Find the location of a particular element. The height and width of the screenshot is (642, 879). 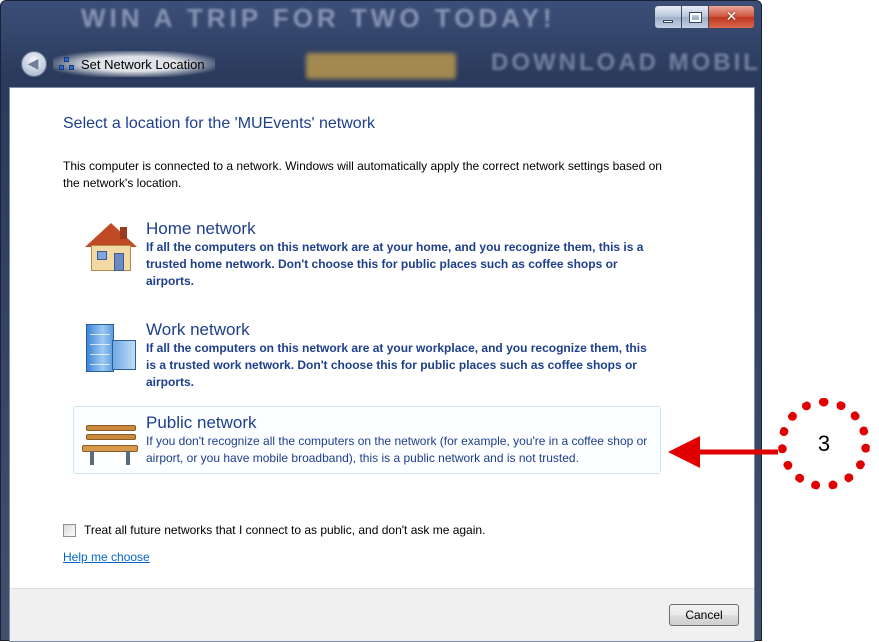

annotation-number: 3 is located at coordinates (824, 443).